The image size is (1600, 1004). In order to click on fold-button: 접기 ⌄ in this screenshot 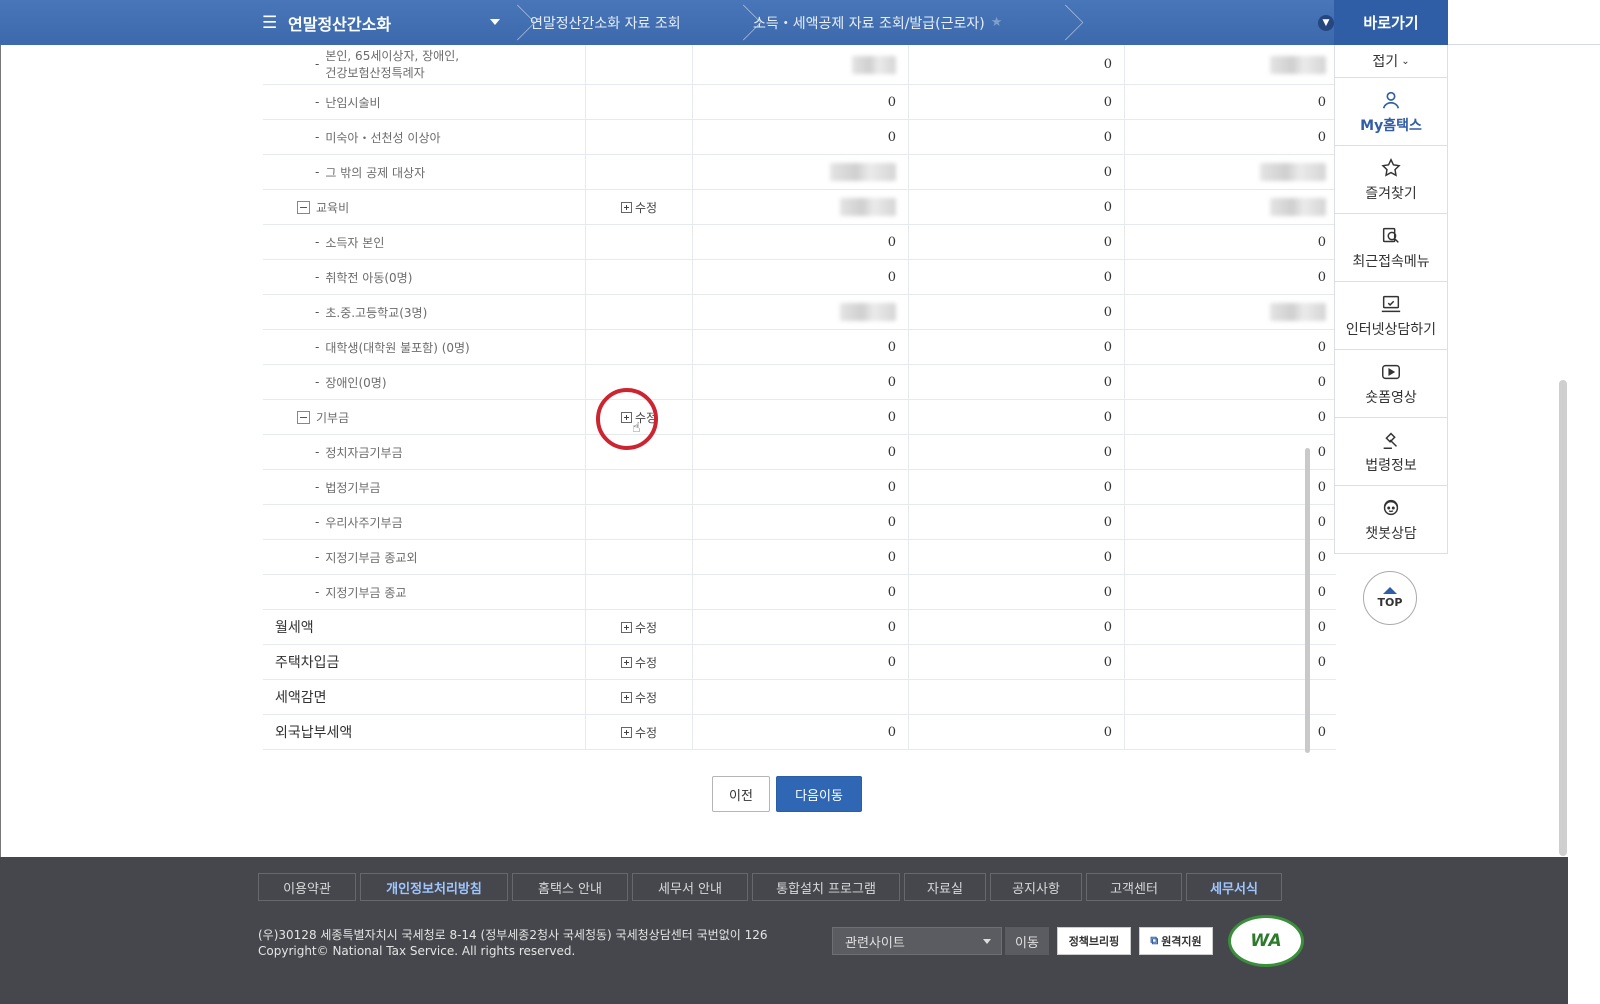, I will do `click(1391, 61)`.